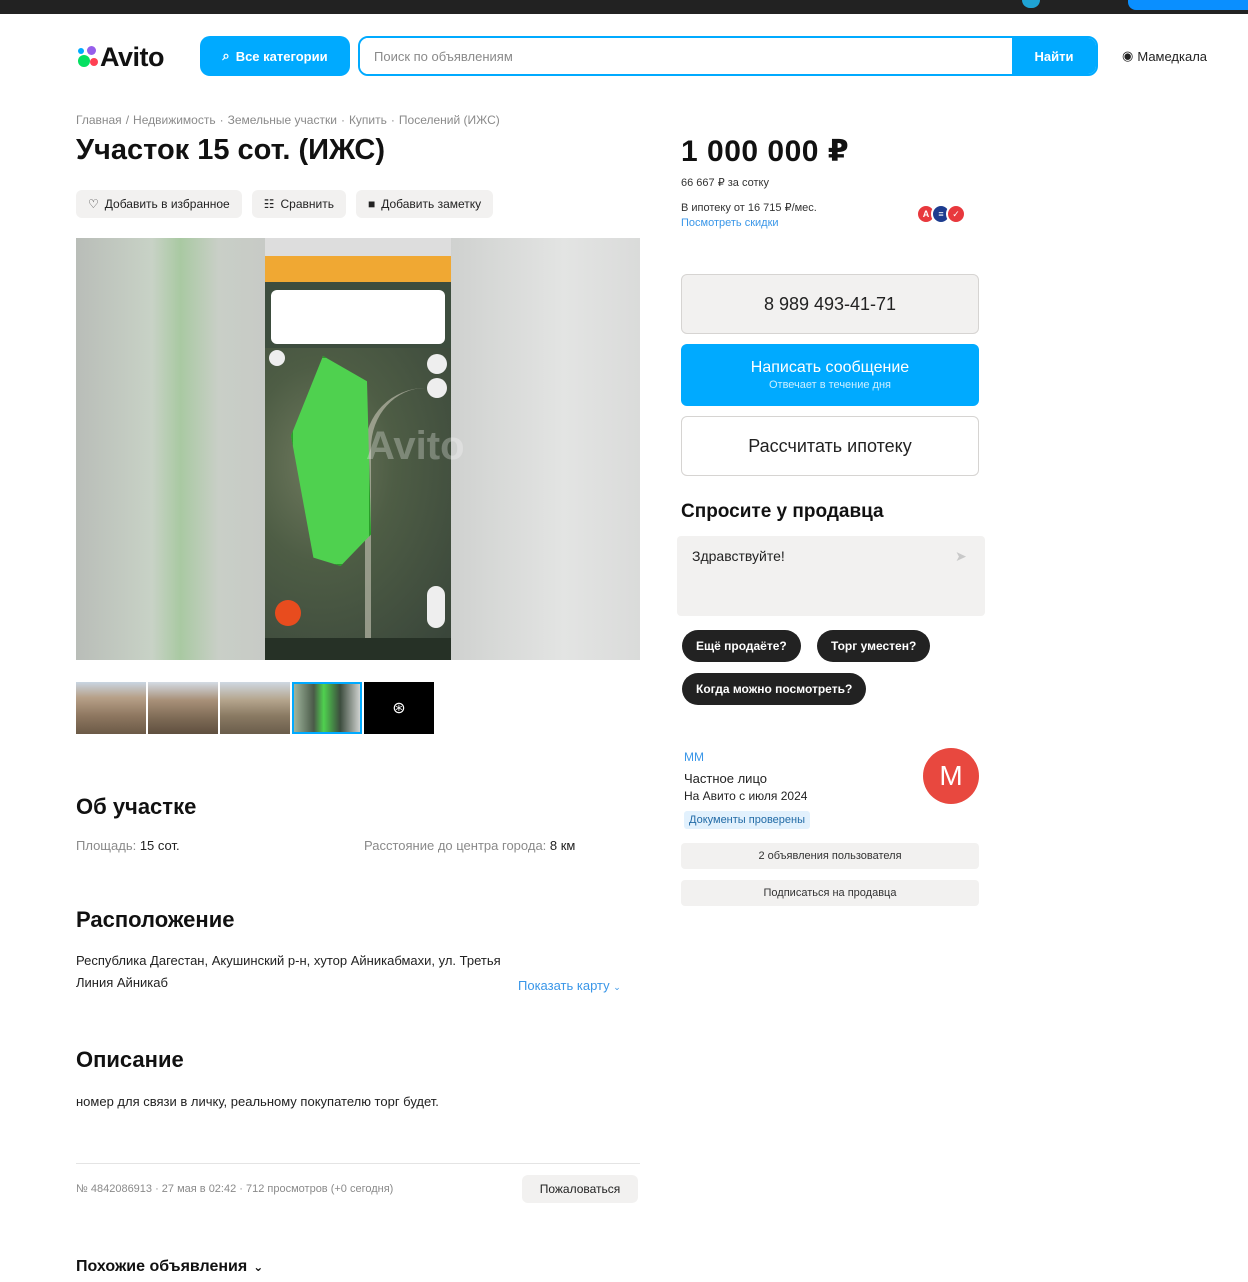  I want to click on area-value: 15 сот., so click(159, 845).